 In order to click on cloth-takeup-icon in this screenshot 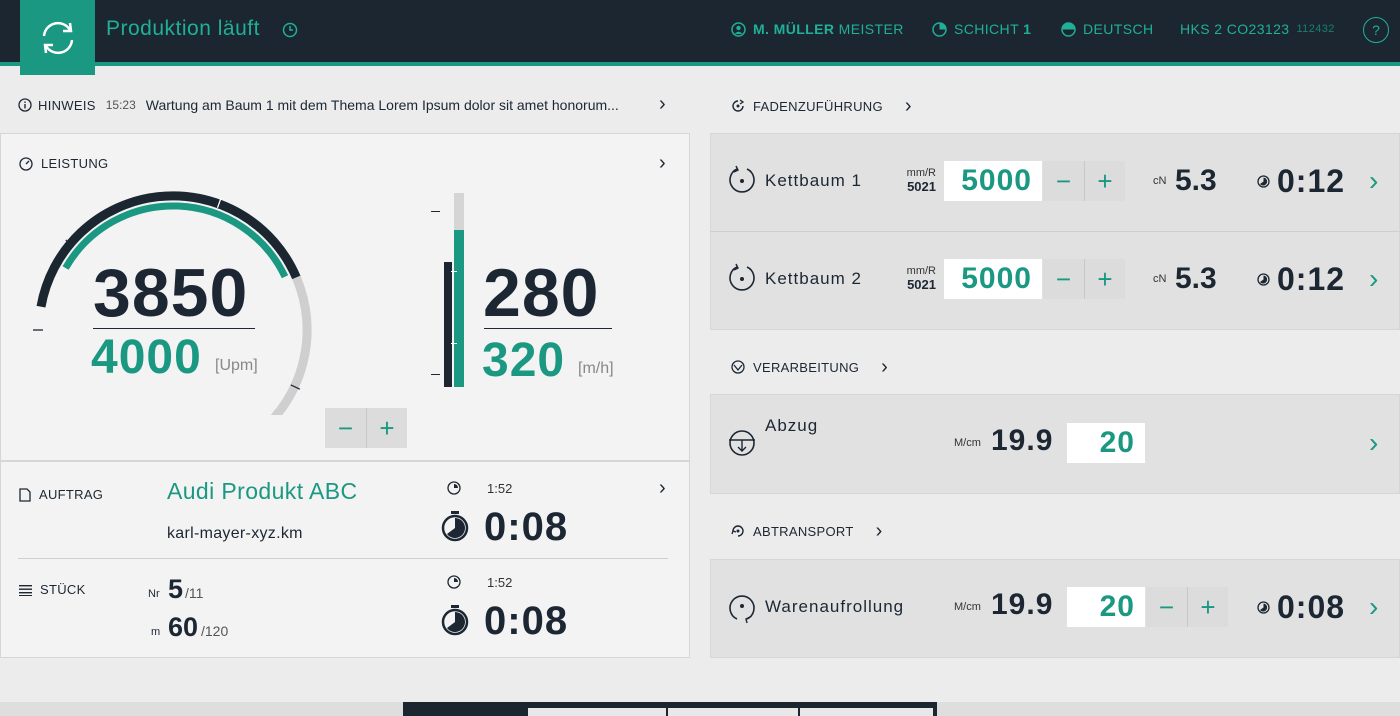, I will do `click(742, 610)`.